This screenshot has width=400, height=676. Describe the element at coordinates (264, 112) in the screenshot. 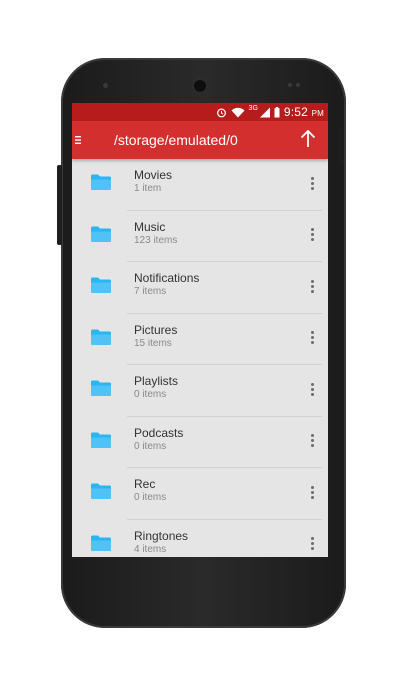

I see `signal-icon` at that location.